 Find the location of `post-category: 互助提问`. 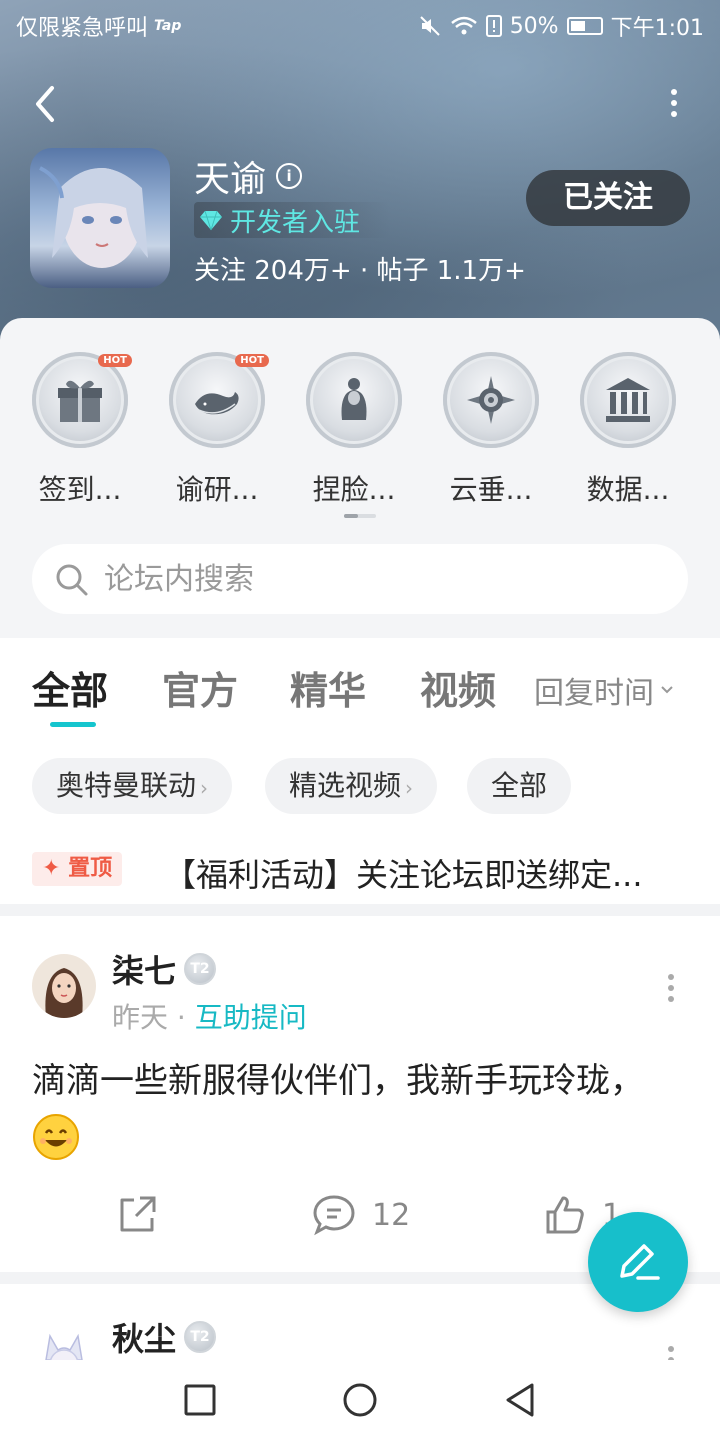

post-category: 互助提问 is located at coordinates (251, 1017).